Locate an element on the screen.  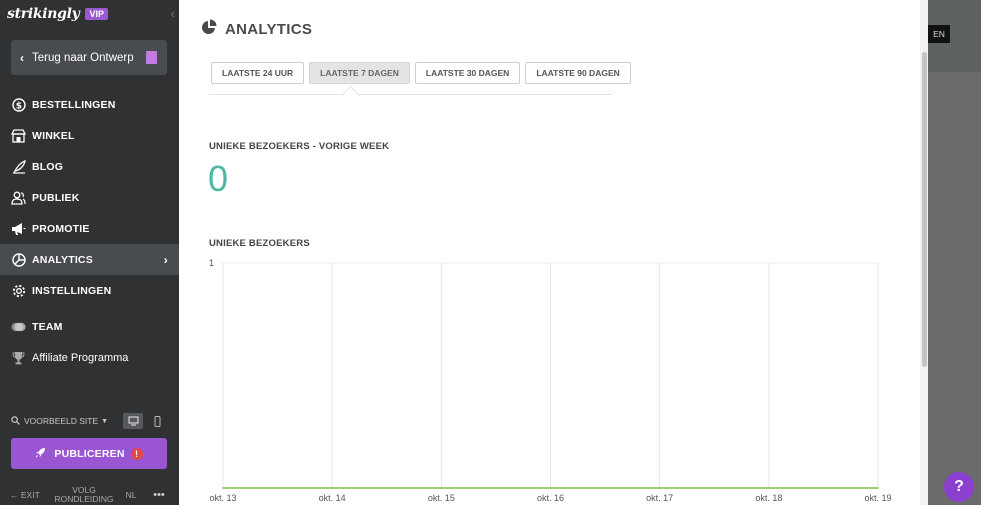
sidebar-item-instellingen: INSTELLINGEN is located at coordinates (89, 290).